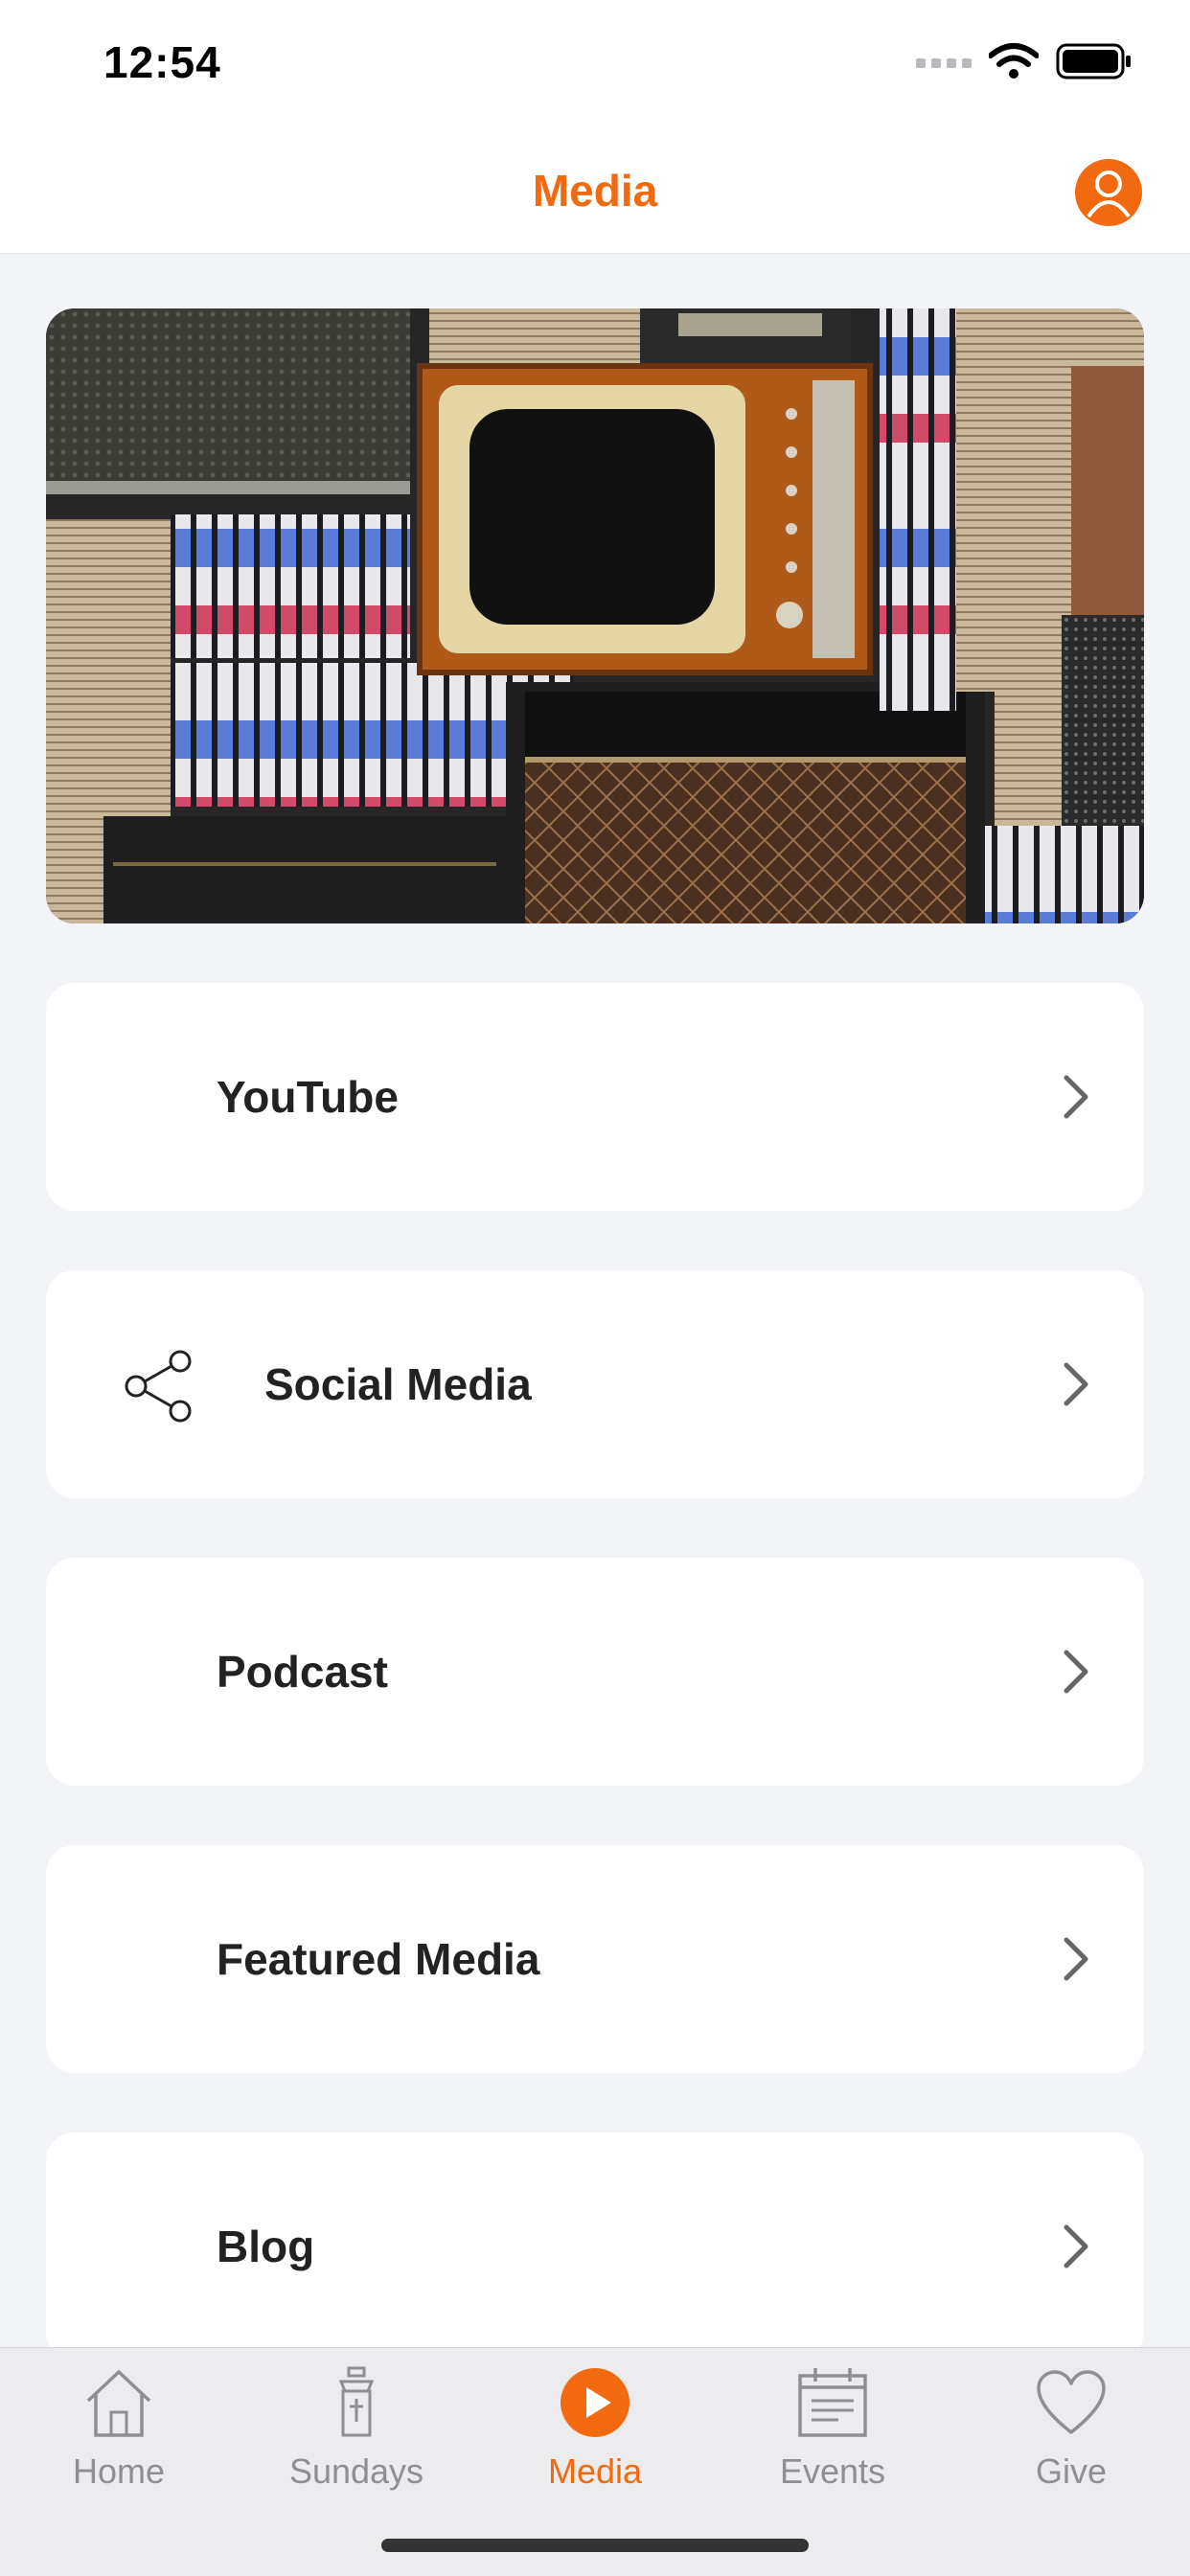  Describe the element at coordinates (1071, 2471) in the screenshot. I see `tab-label: Give` at that location.